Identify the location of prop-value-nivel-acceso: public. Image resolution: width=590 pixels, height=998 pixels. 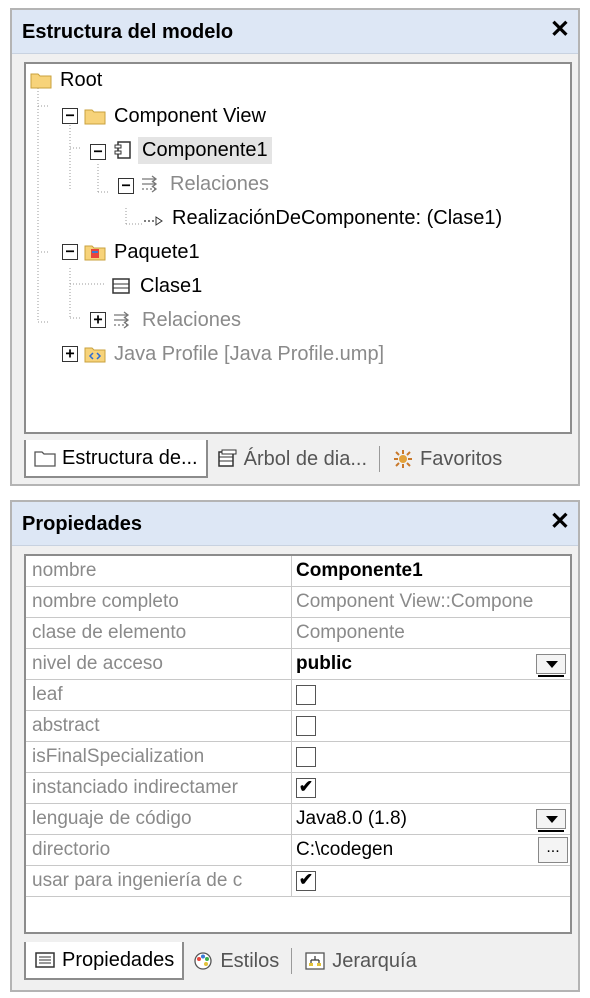
(324, 663).